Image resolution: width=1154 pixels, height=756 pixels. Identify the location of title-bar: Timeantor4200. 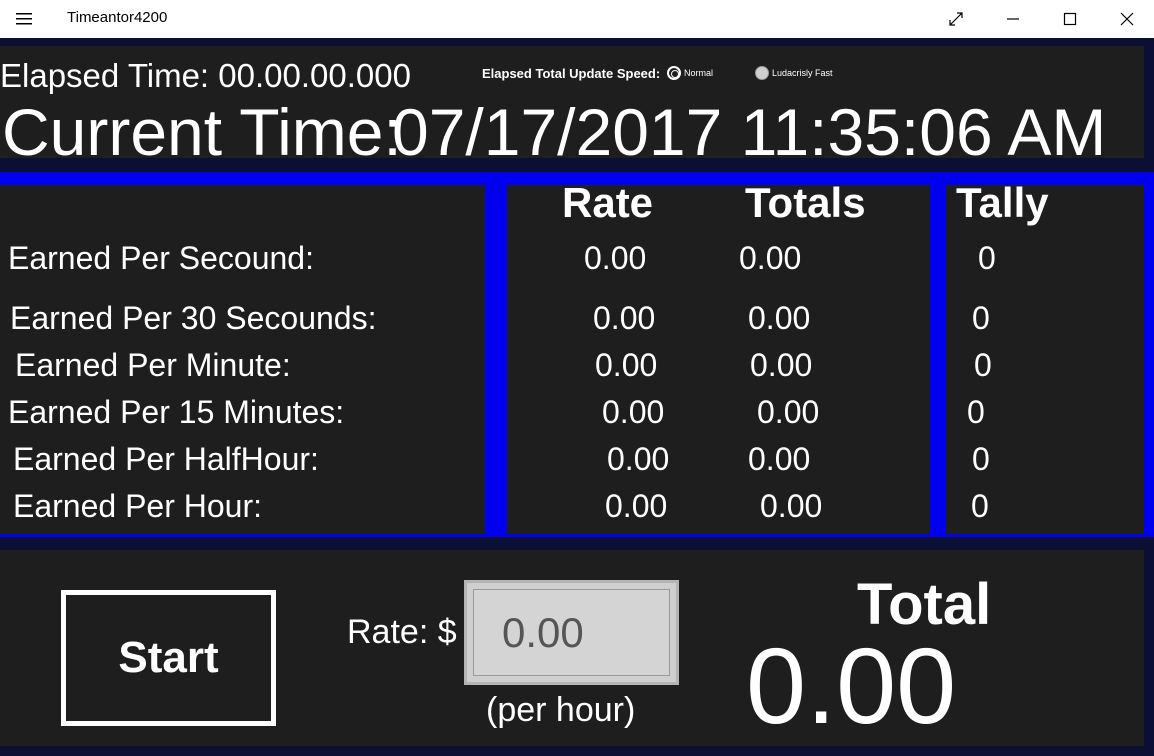
(577, 19).